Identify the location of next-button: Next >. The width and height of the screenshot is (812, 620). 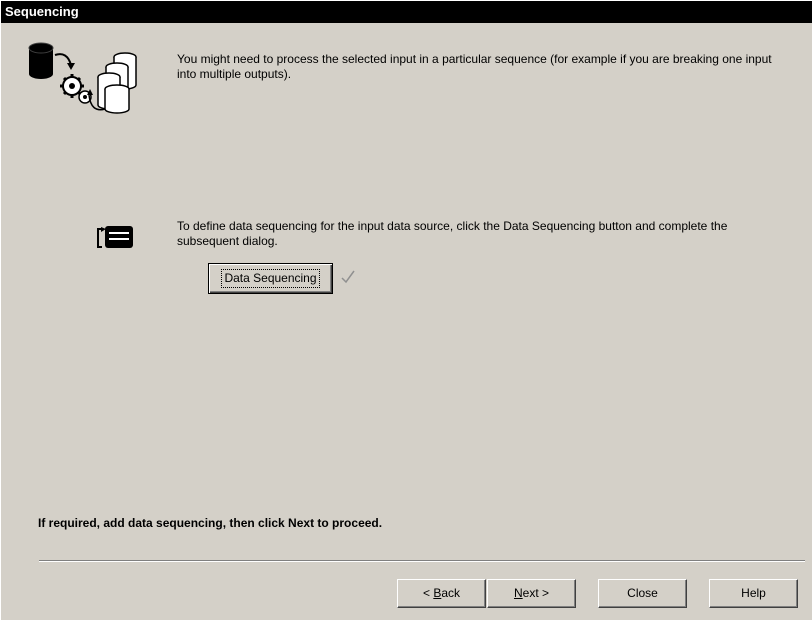
(531, 593).